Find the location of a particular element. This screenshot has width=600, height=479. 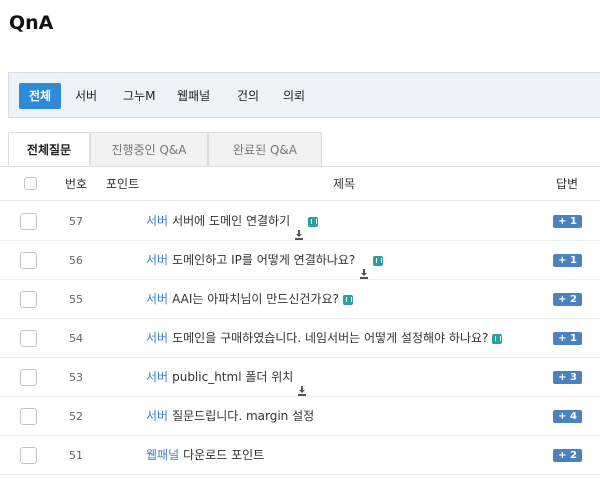

category-request: 의뢰 is located at coordinates (294, 96).